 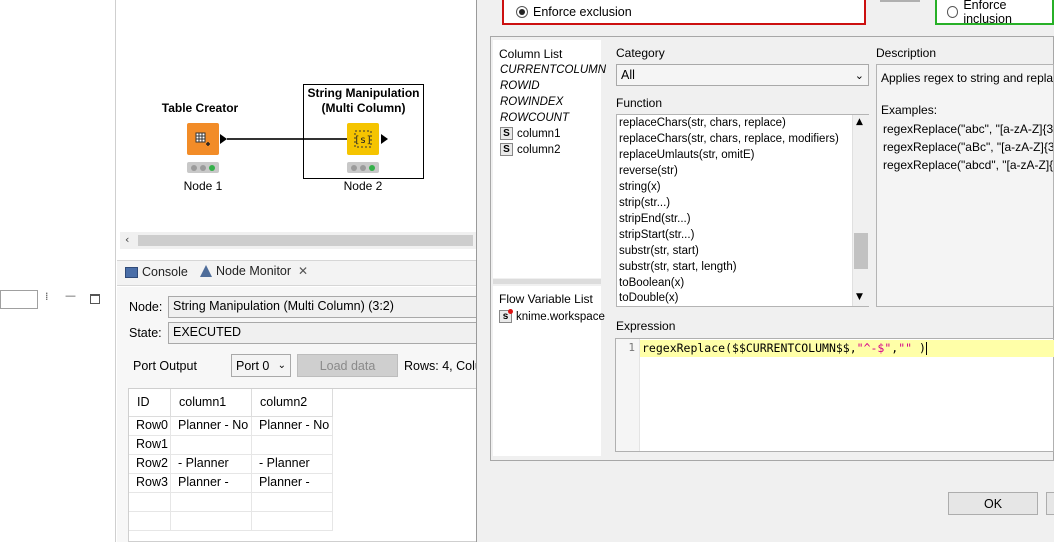 What do you see at coordinates (547, 281) in the screenshot?
I see `splitter` at bounding box center [547, 281].